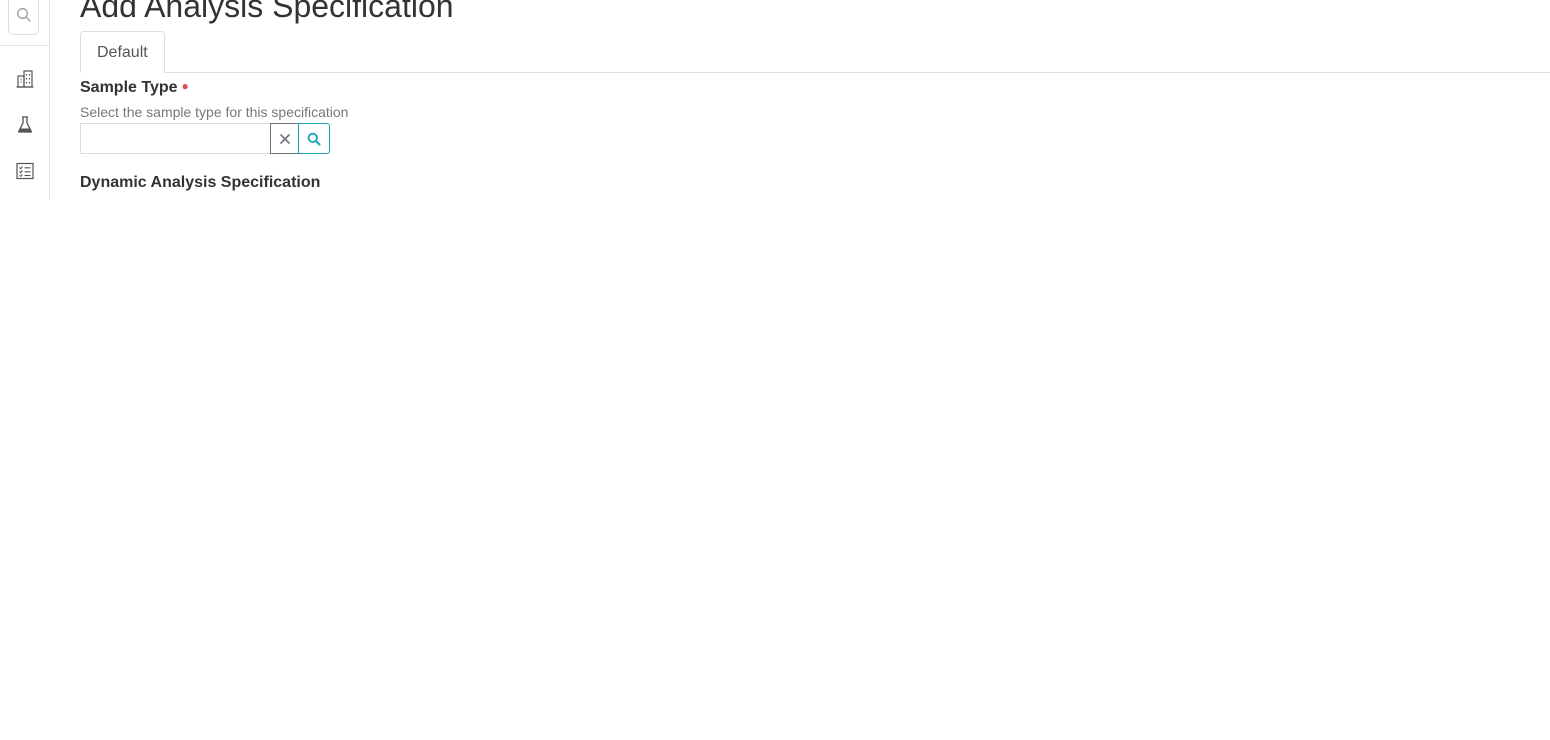  Describe the element at coordinates (200, 182) in the screenshot. I see `dynamic-analysis-spec-heading: Dynamic Analysis Specification` at that location.